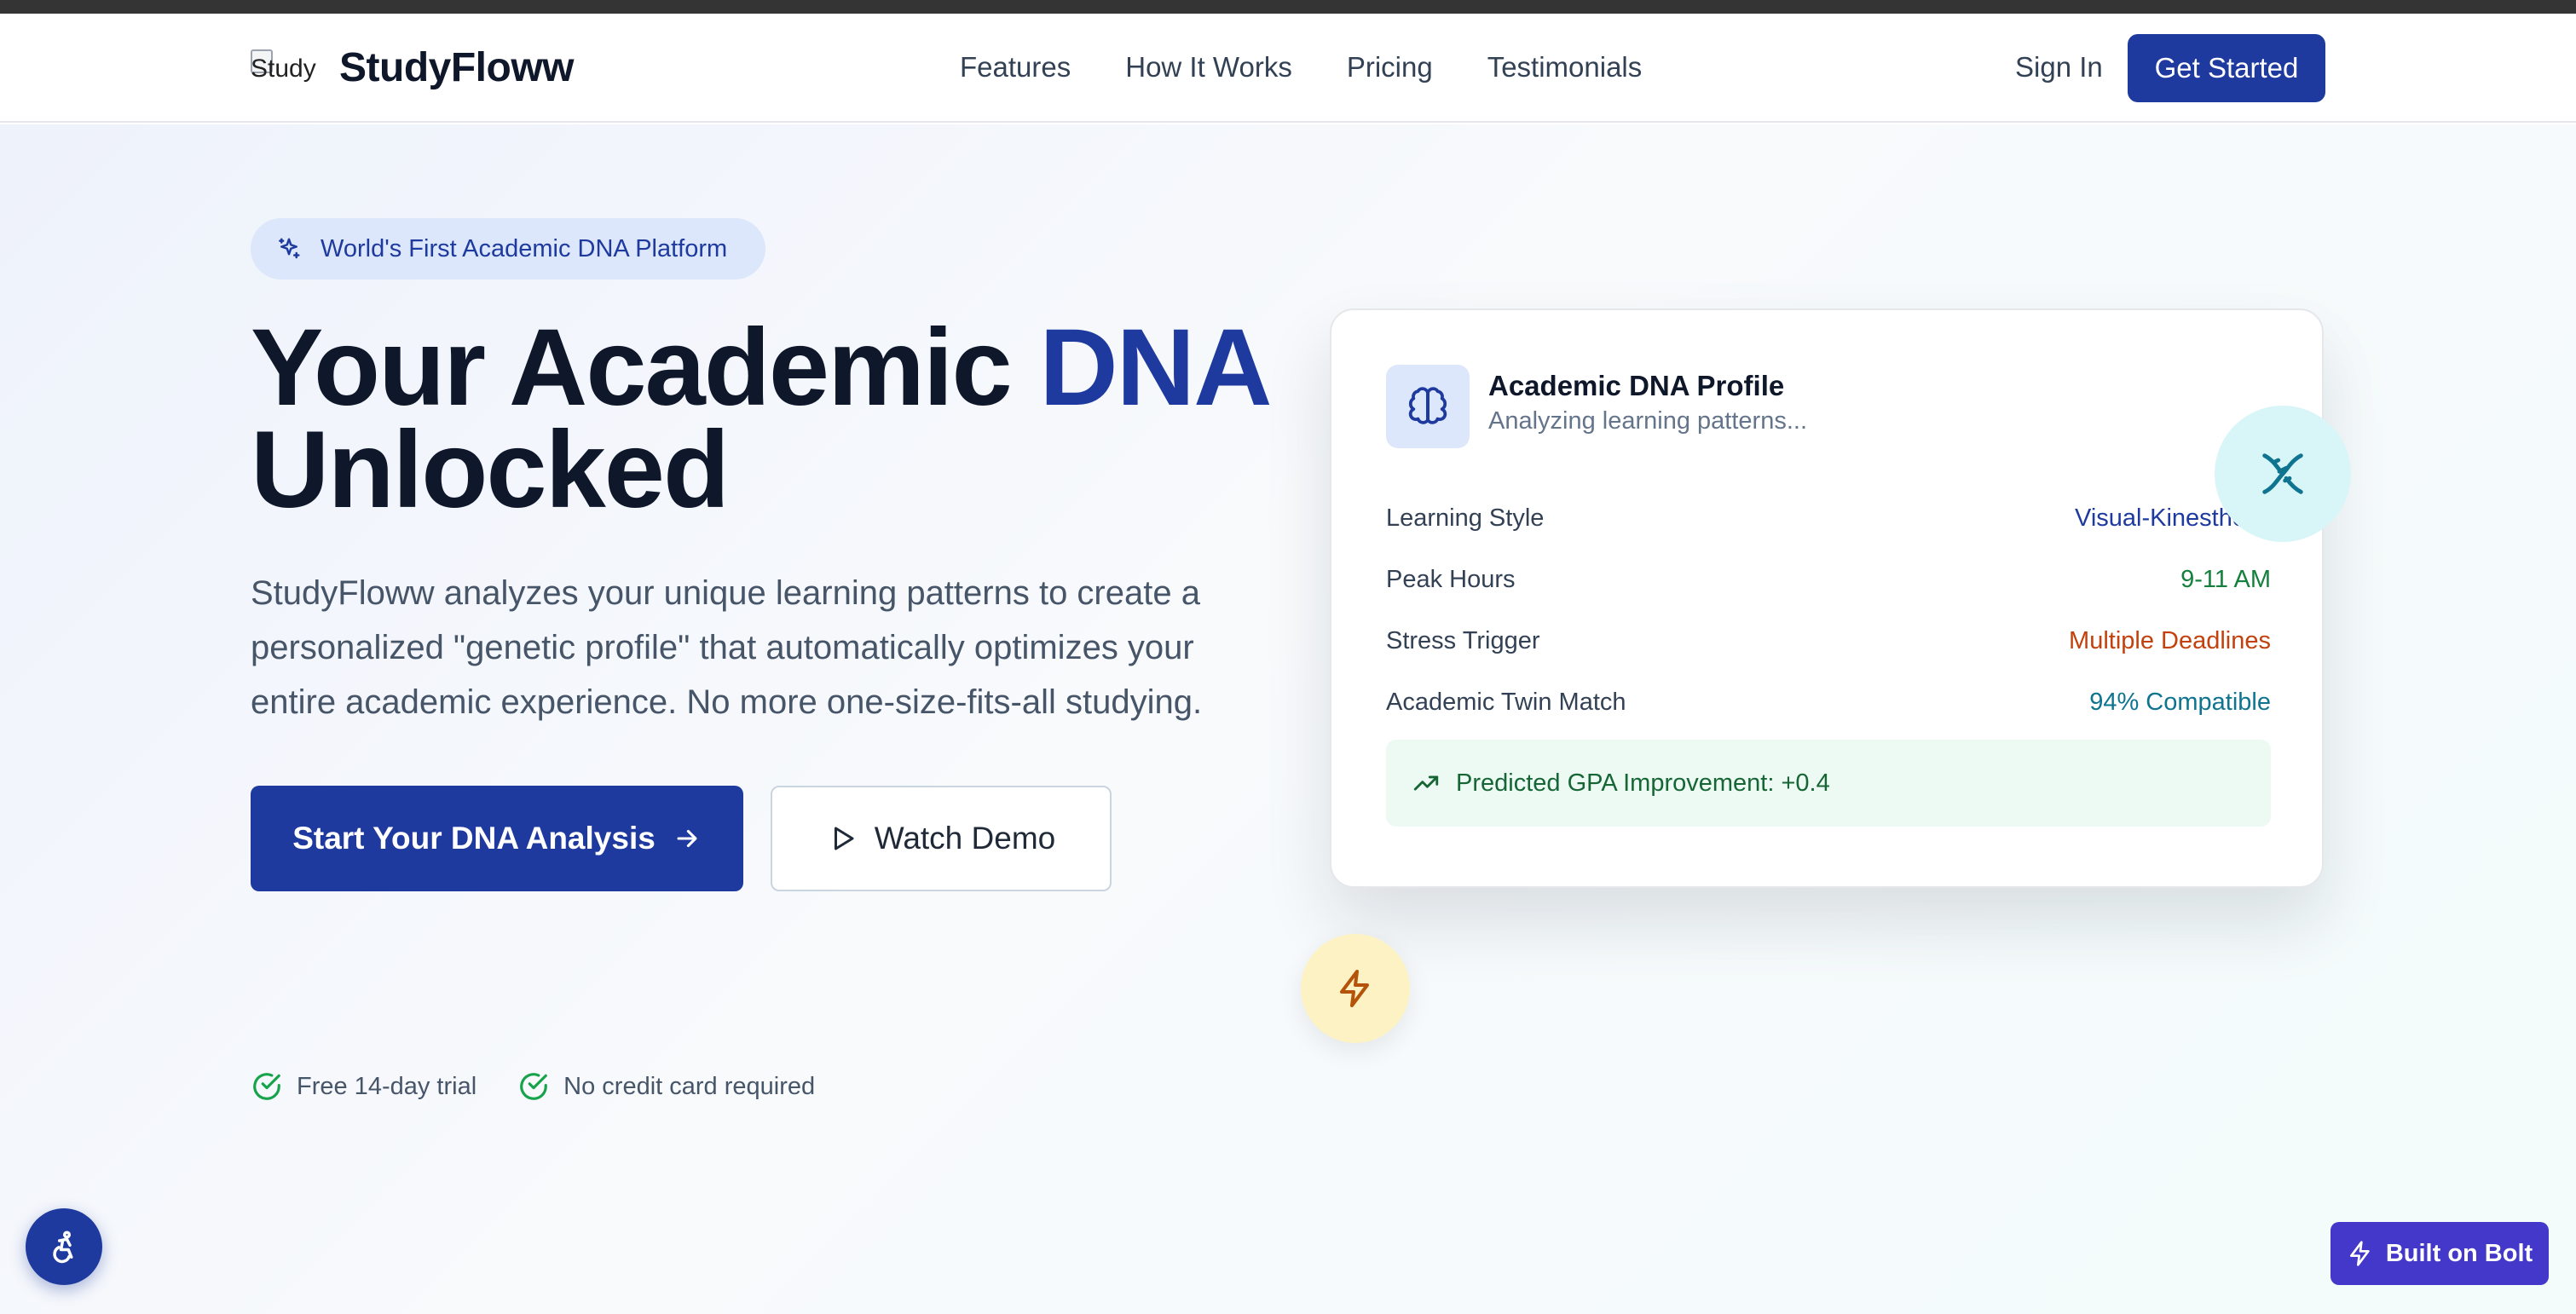 The image size is (2576, 1314). Describe the element at coordinates (1155, 368) in the screenshot. I see `hero-title-accent: DNA` at that location.